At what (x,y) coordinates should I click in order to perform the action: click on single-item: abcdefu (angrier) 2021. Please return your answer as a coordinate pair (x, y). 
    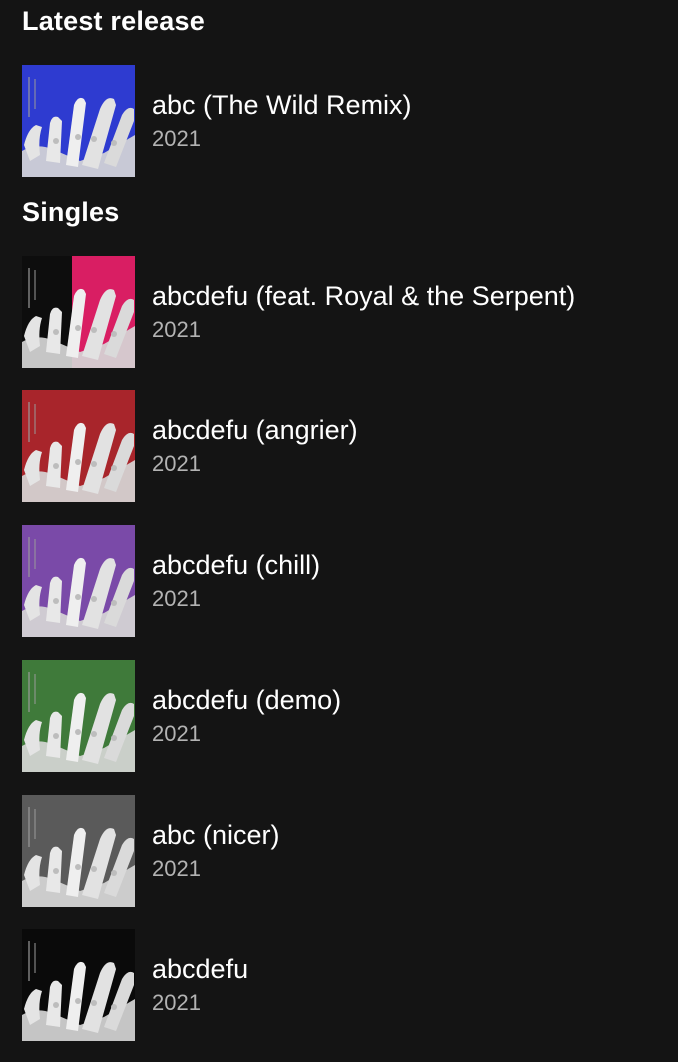
    Looking at the image, I should click on (342, 446).